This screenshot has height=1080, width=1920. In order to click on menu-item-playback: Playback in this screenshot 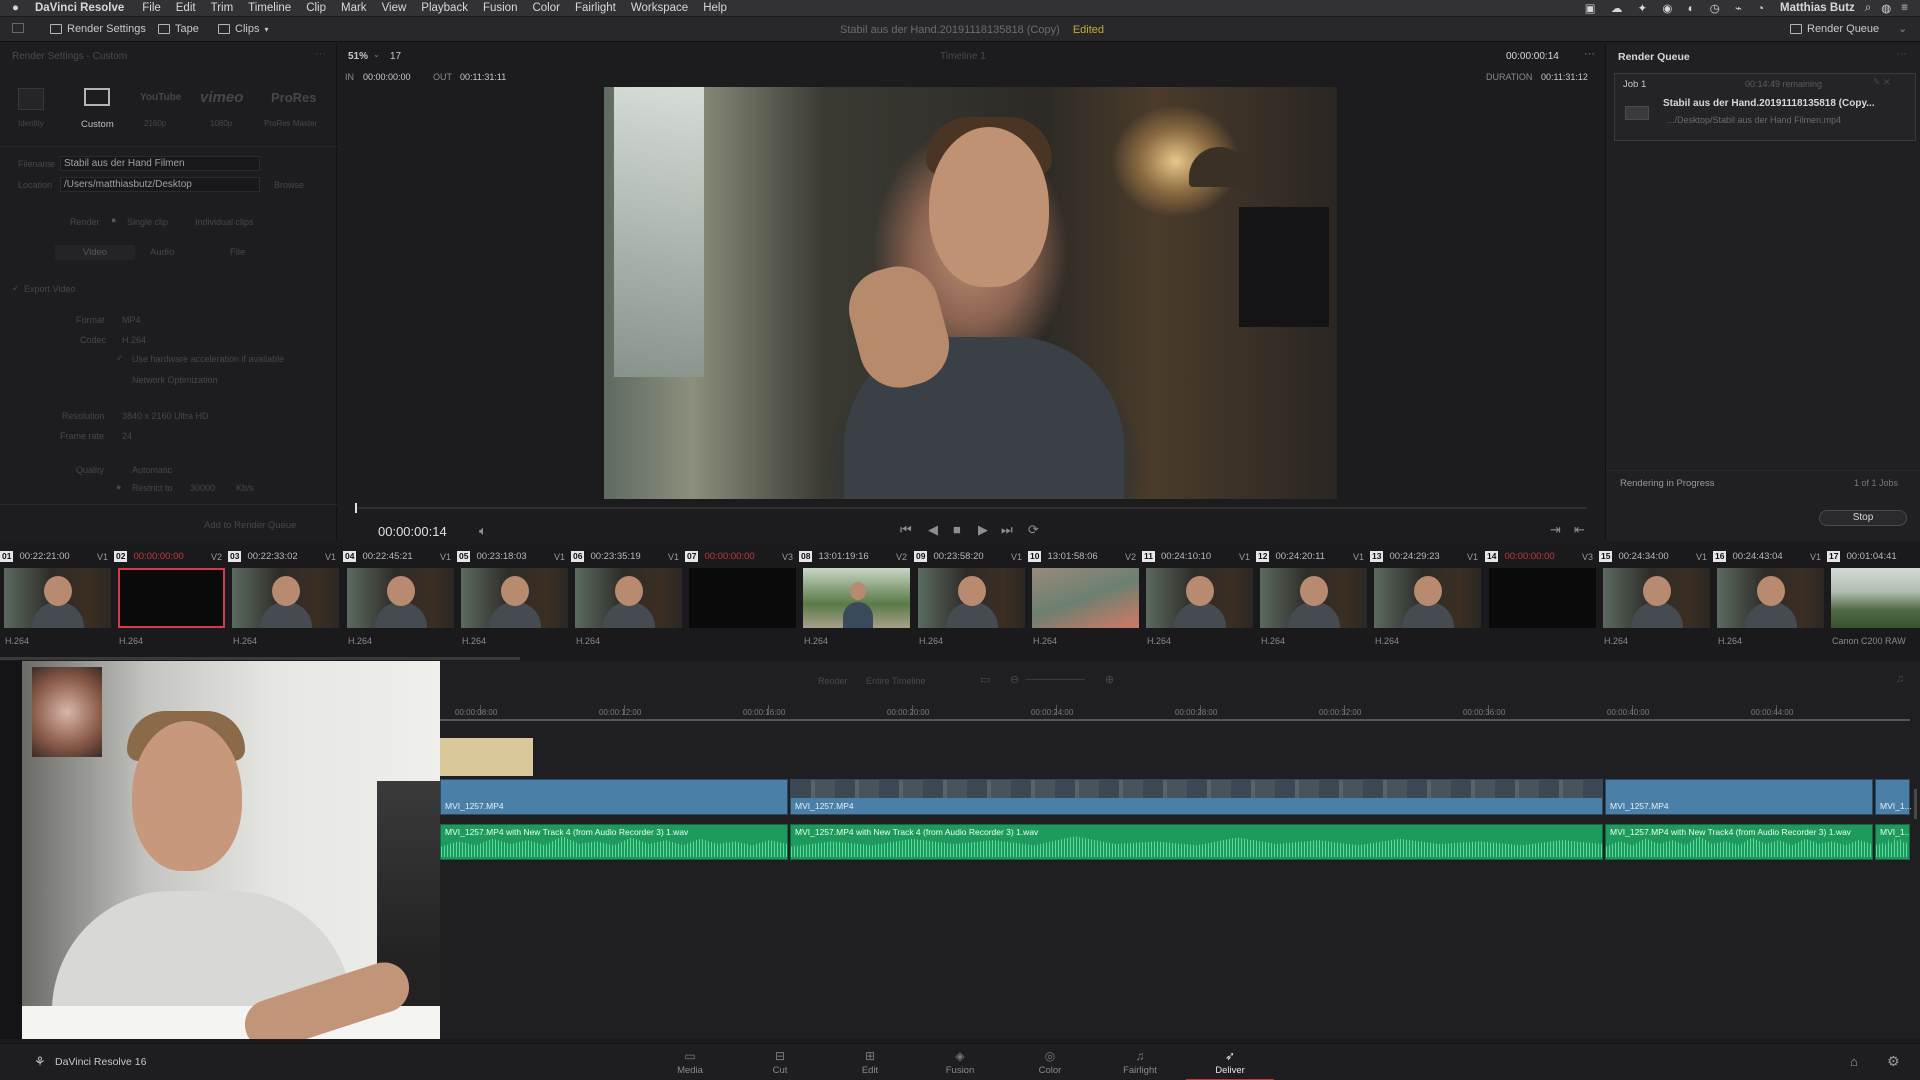, I will do `click(444, 8)`.